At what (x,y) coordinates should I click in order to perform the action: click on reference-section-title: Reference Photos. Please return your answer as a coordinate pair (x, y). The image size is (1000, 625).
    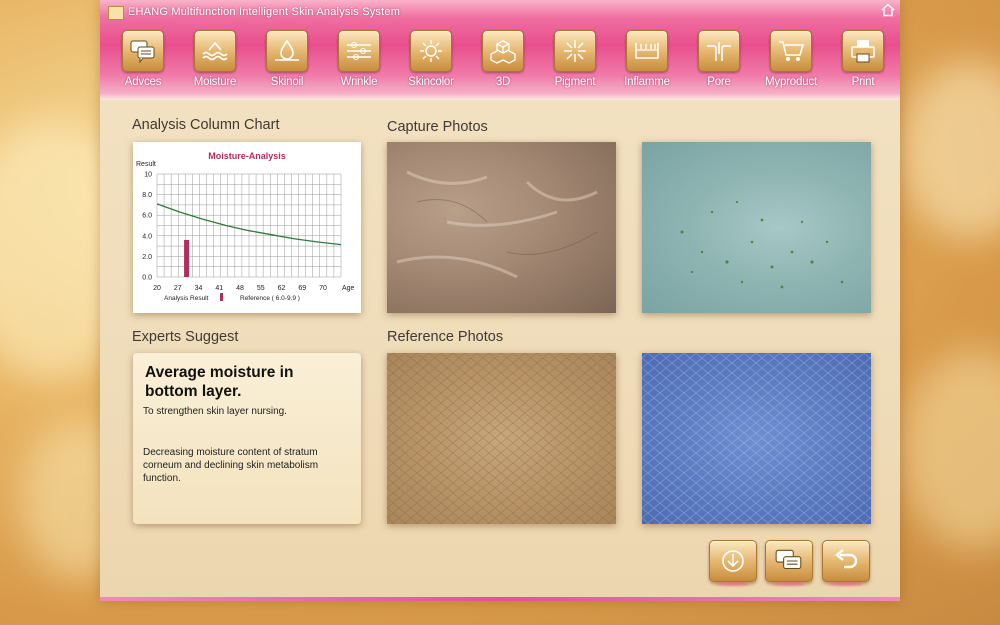
    Looking at the image, I should click on (445, 337).